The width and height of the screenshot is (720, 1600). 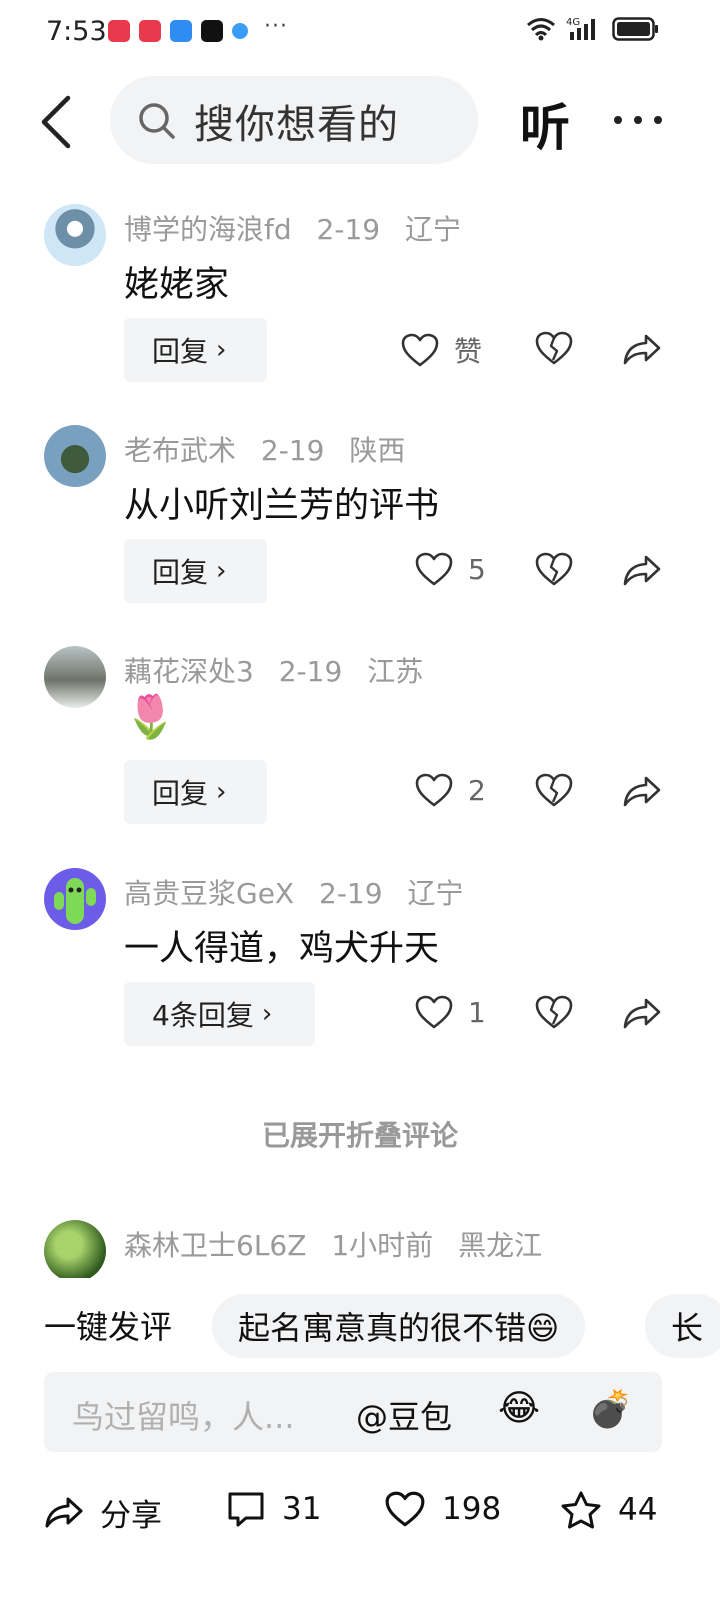 What do you see at coordinates (360, 1525) in the screenshot?
I see `bottom-action-bar: 分享 31 198 44` at bounding box center [360, 1525].